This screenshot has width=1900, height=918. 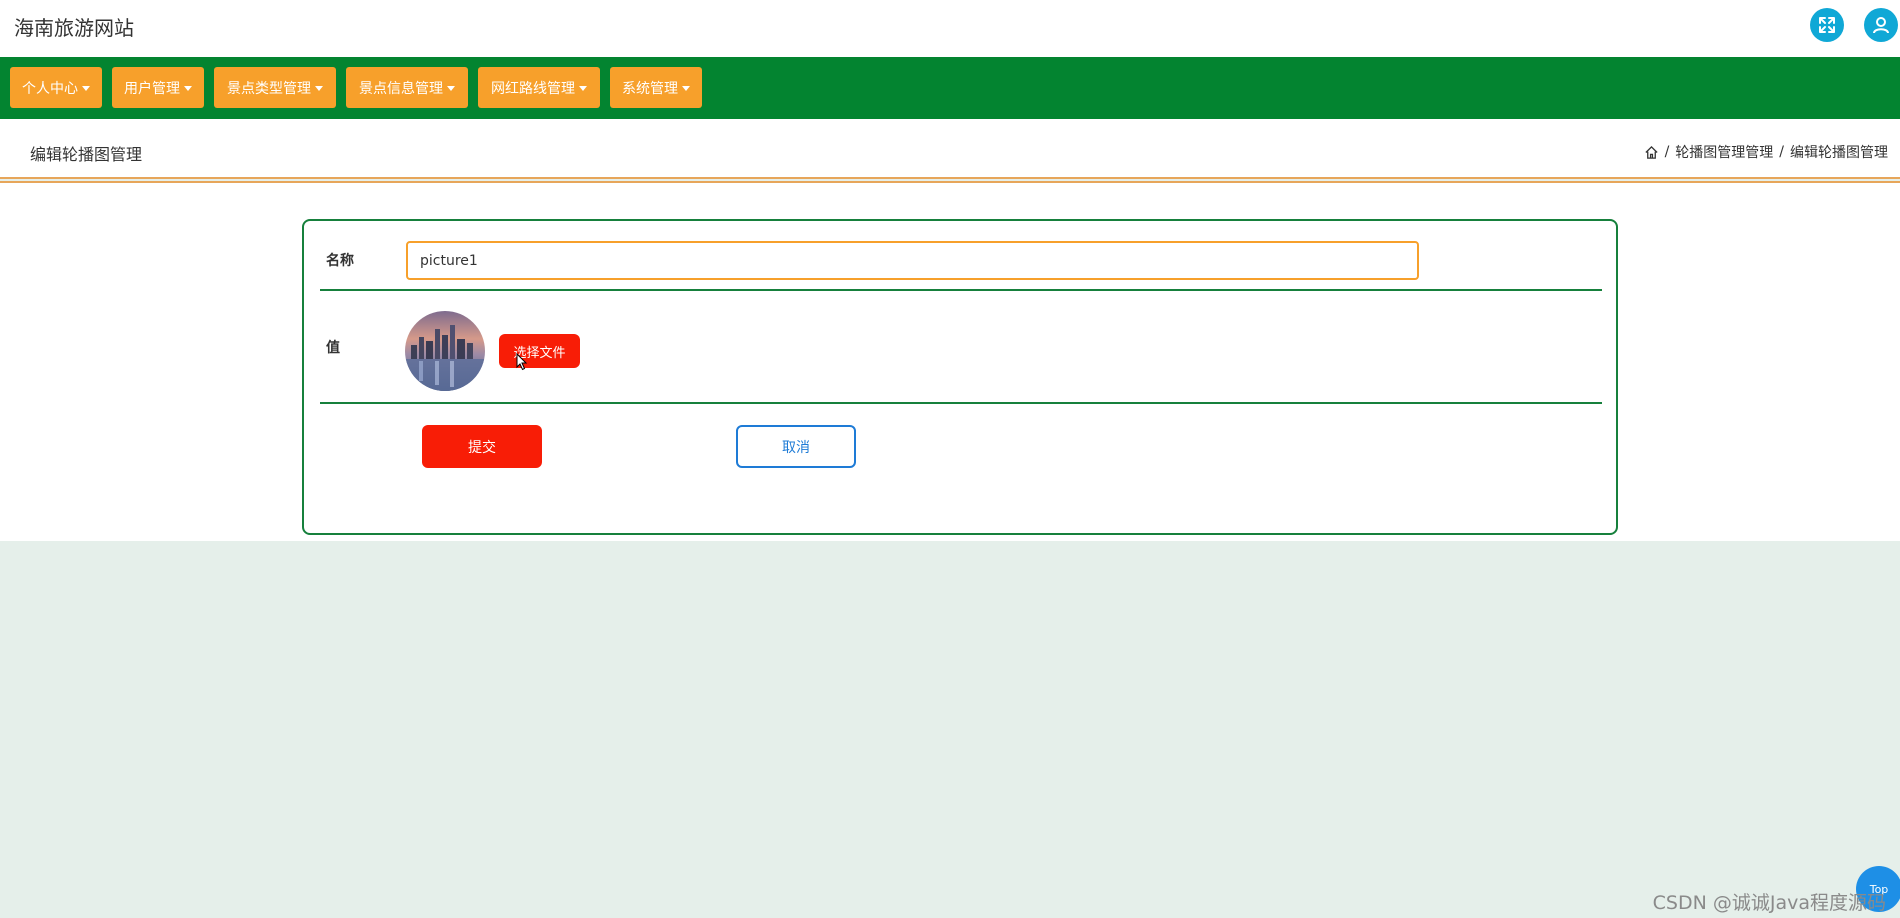 I want to click on name-input, so click(x=912, y=260).